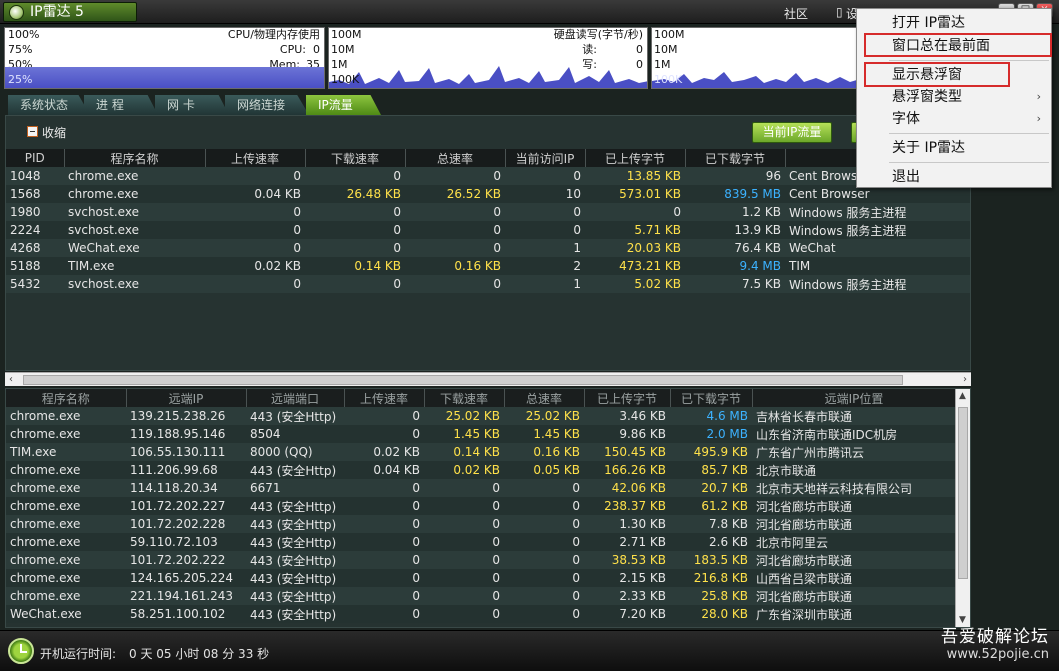 This screenshot has height=671, width=1059. What do you see at coordinates (963, 493) in the screenshot?
I see `vertical-scroll-thumb` at bounding box center [963, 493].